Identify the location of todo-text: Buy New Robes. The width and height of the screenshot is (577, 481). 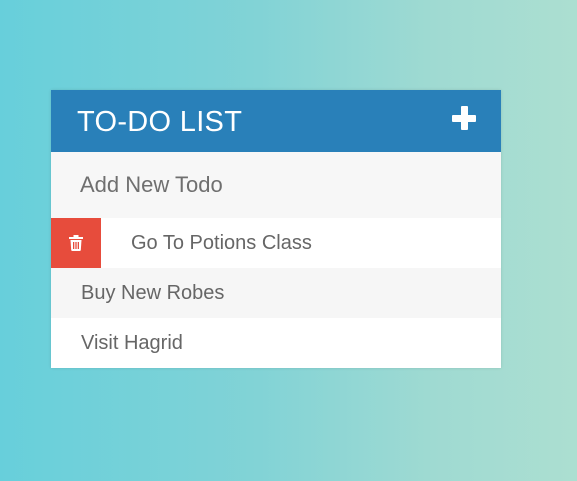
(153, 292).